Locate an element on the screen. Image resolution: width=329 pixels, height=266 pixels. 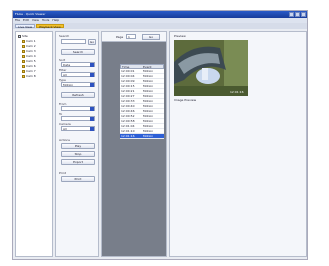
search-input is located at coordinates (73, 41).